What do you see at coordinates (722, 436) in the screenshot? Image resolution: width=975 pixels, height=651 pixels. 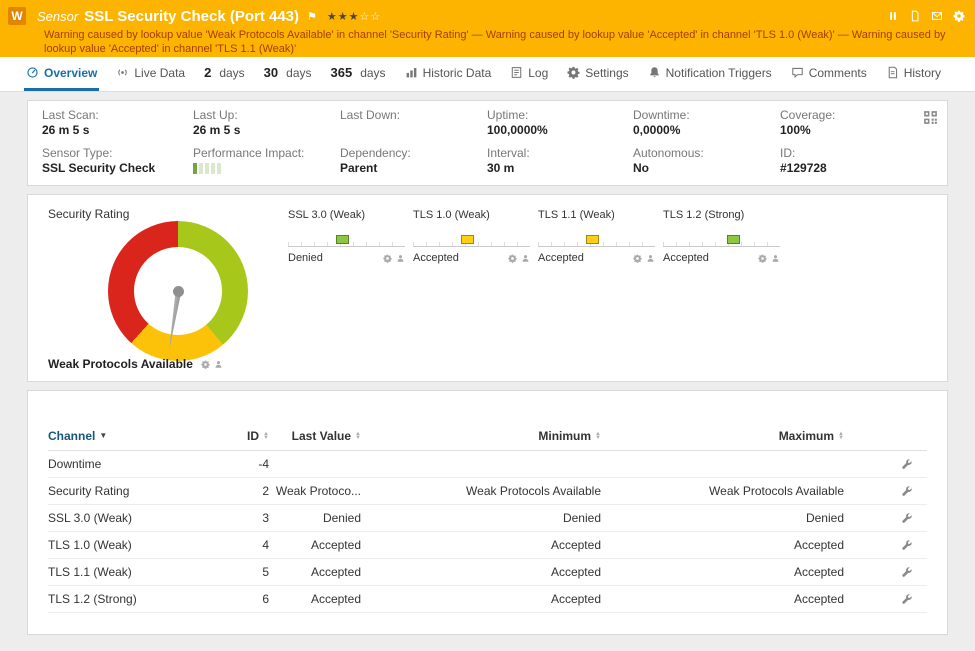 I see `col-header-maximum: Maximum ▲ ▼` at bounding box center [722, 436].